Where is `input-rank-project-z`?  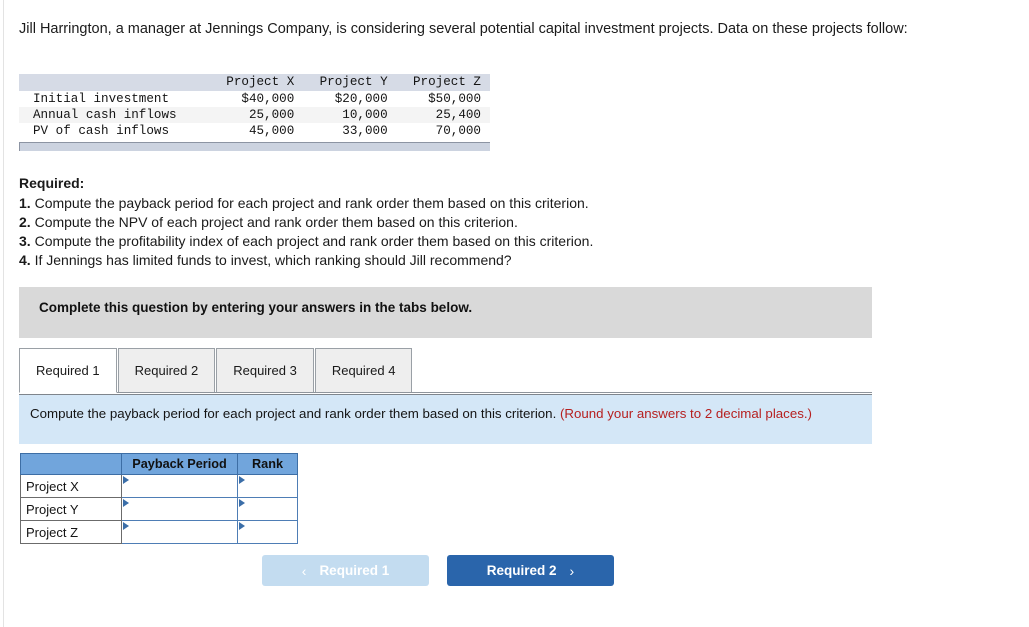
input-rank-project-z is located at coordinates (267, 532).